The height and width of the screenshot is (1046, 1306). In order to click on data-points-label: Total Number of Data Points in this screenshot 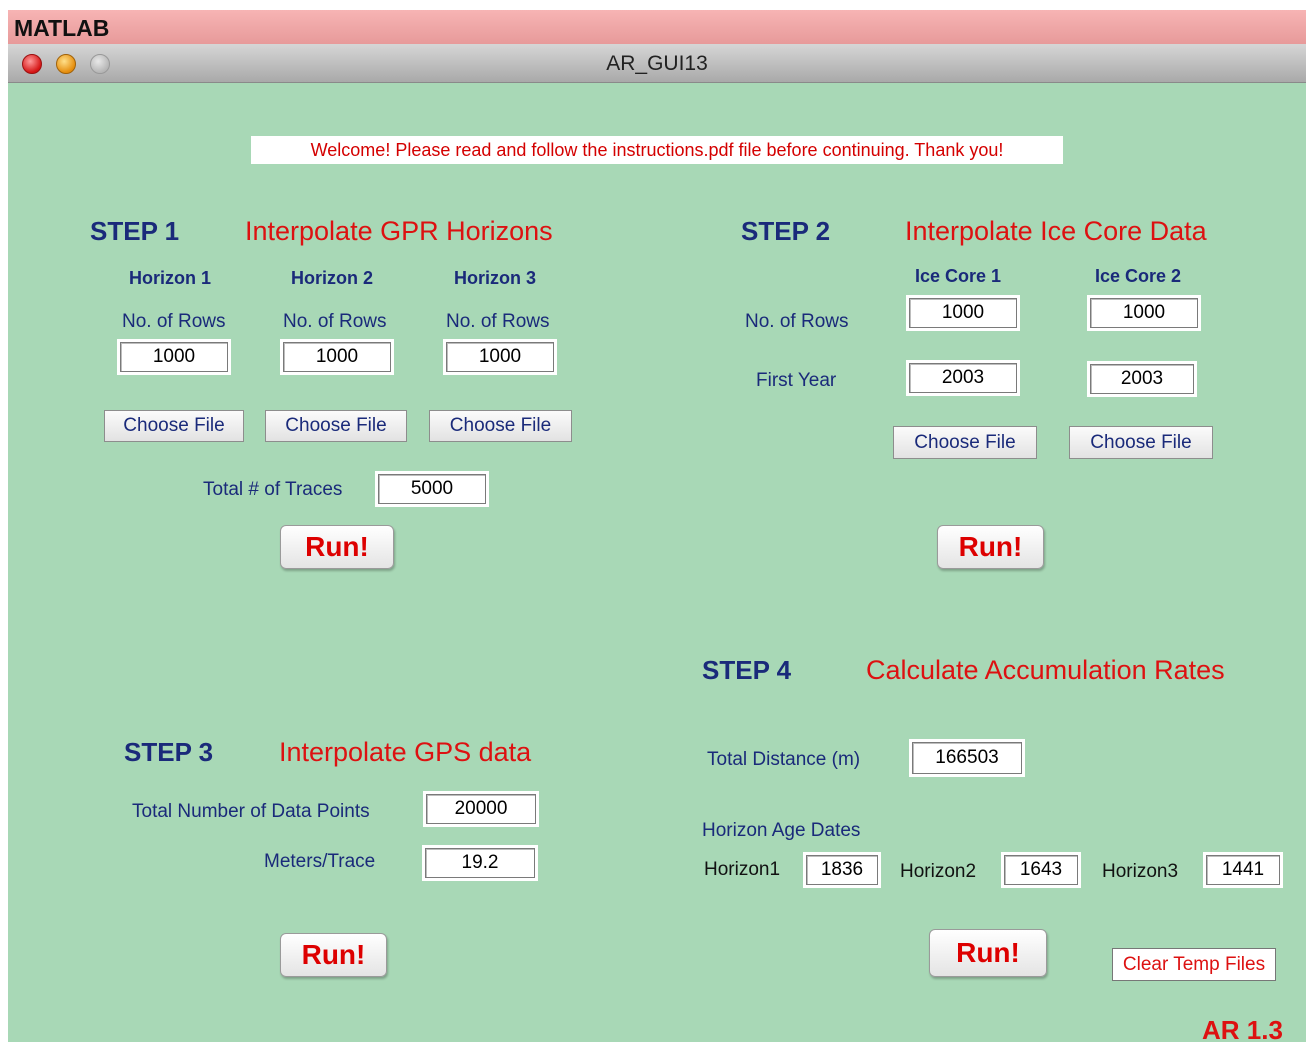, I will do `click(251, 811)`.